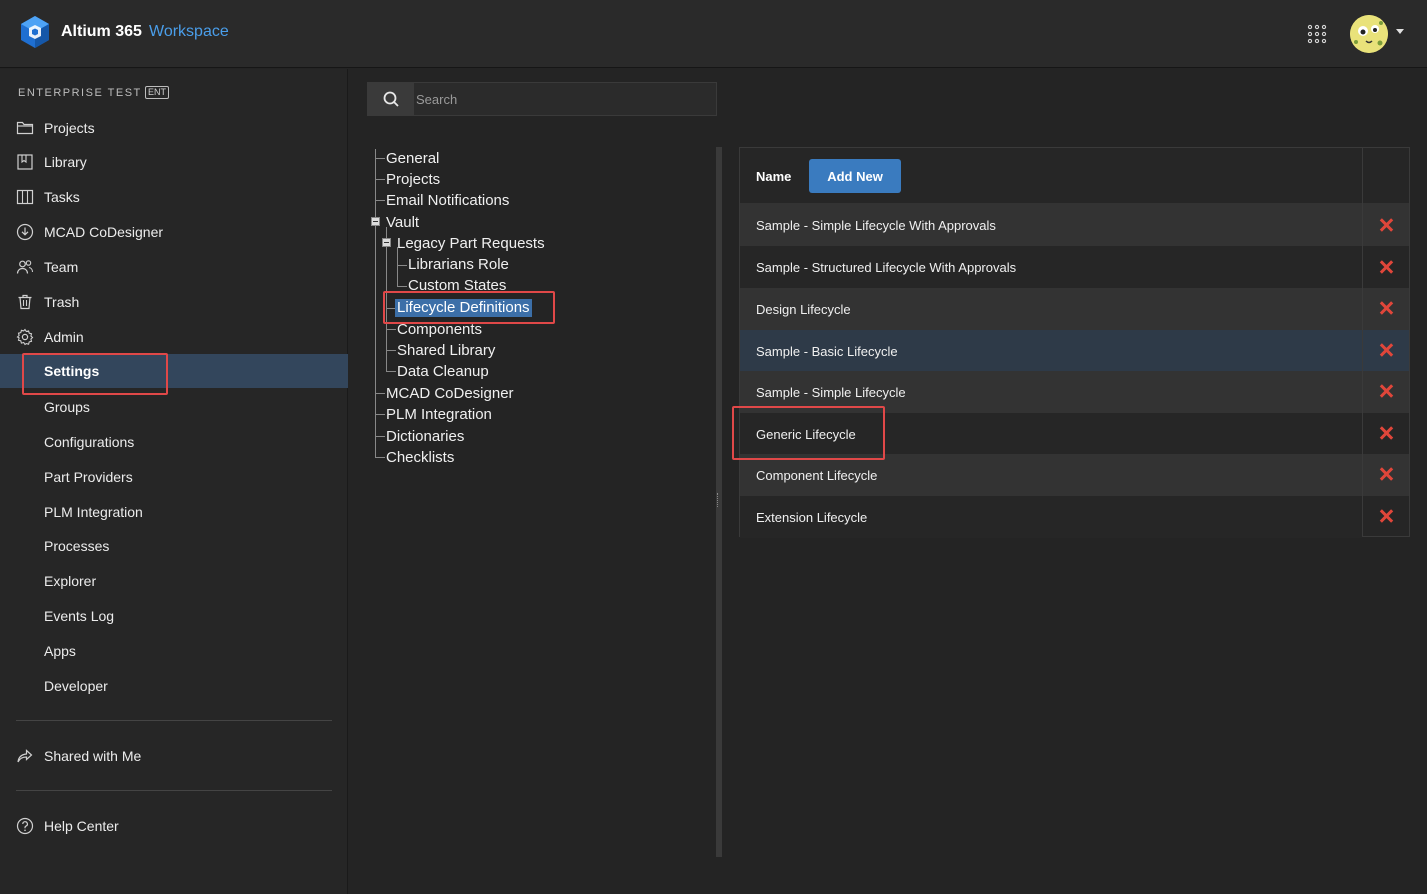 This screenshot has width=1427, height=894. Describe the element at coordinates (450, 394) in the screenshot. I see `tree-node-mcad-codesigner: MCAD CoDesigner` at that location.